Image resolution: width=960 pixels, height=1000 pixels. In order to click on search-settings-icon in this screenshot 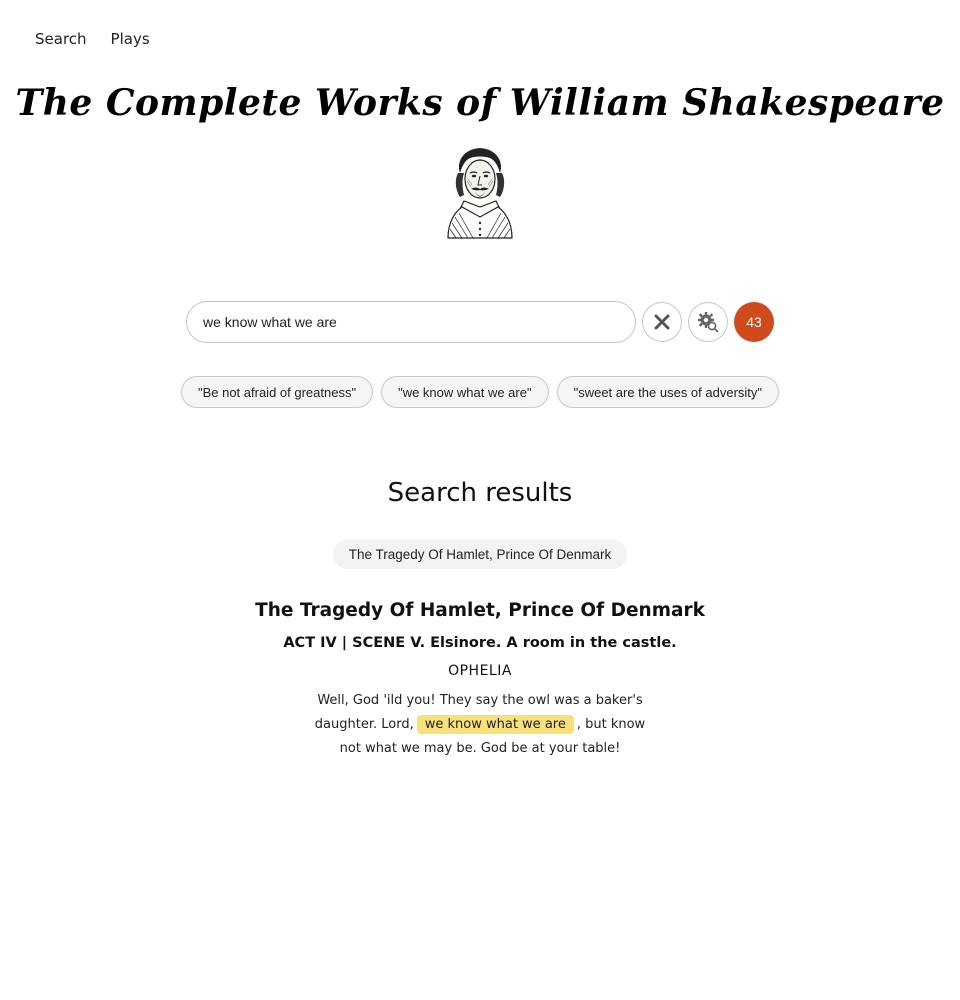, I will do `click(708, 322)`.